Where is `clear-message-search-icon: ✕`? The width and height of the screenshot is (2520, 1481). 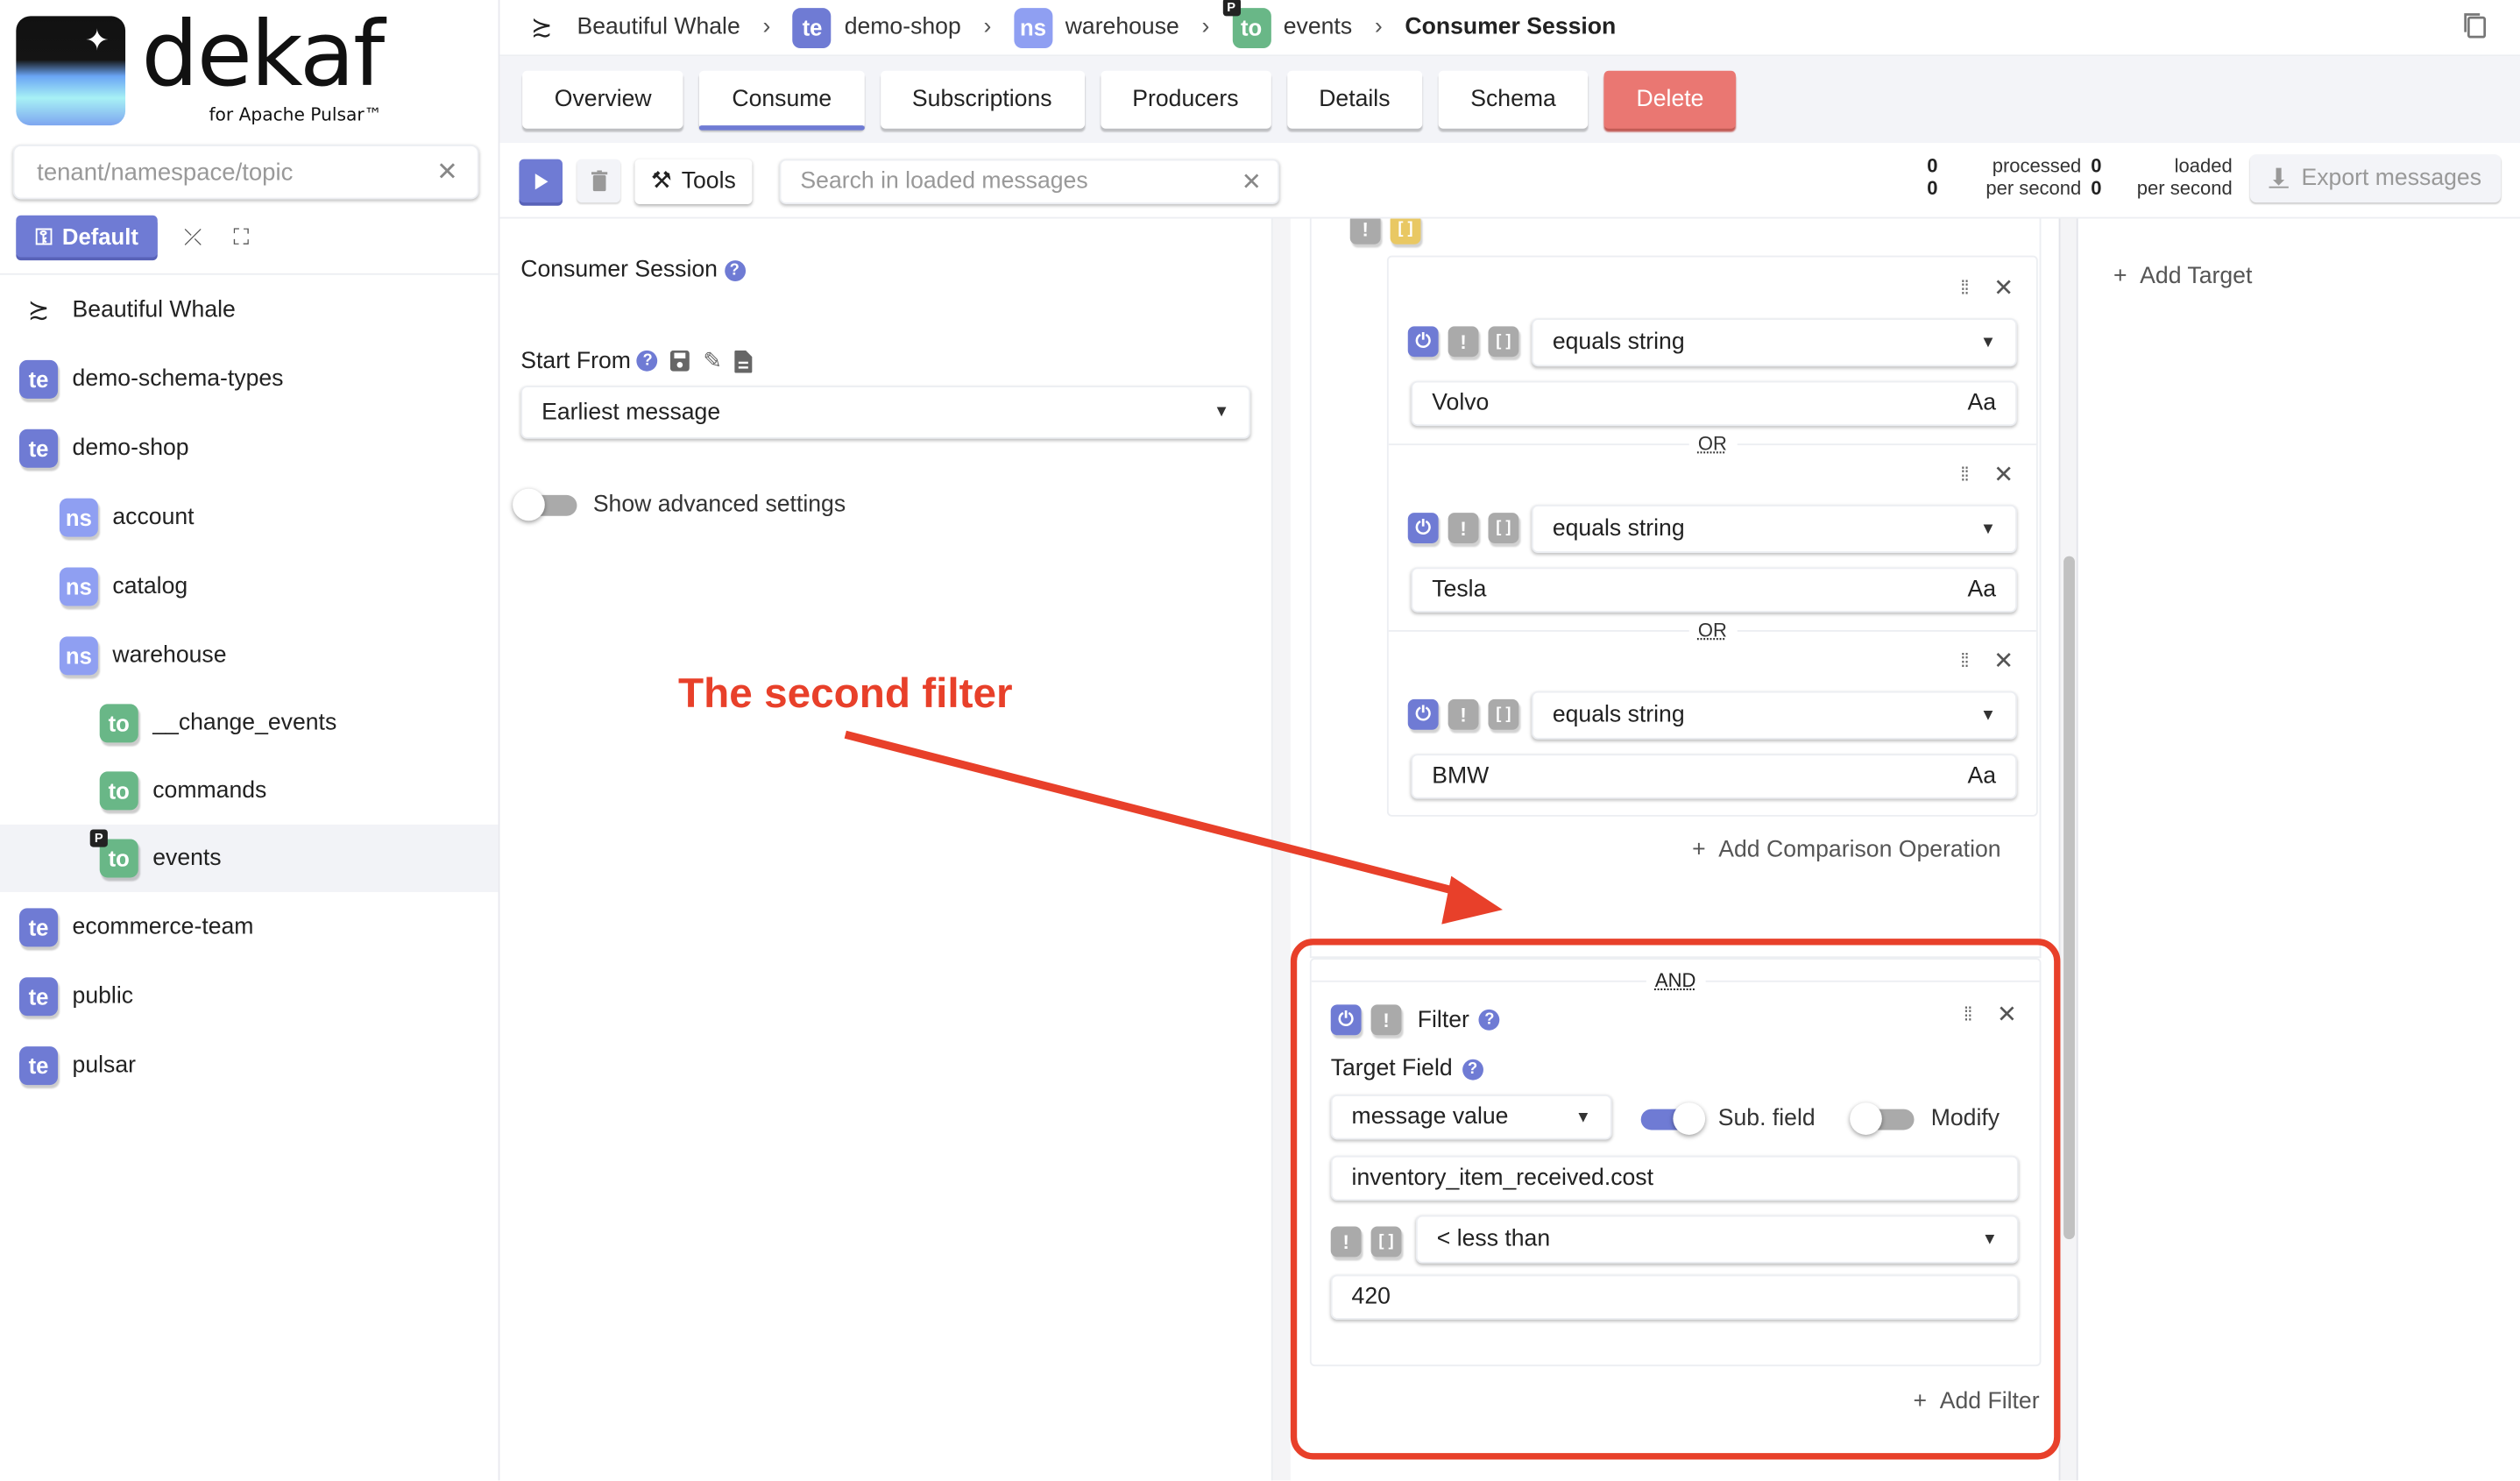 clear-message-search-icon: ✕ is located at coordinates (1252, 181).